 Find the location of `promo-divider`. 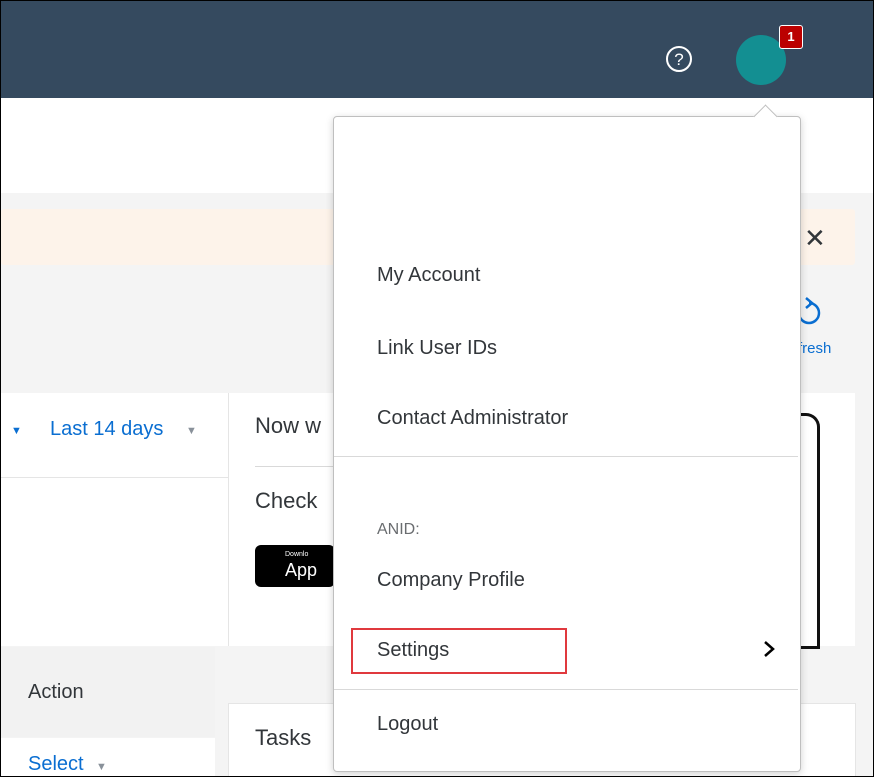

promo-divider is located at coordinates (300, 466).